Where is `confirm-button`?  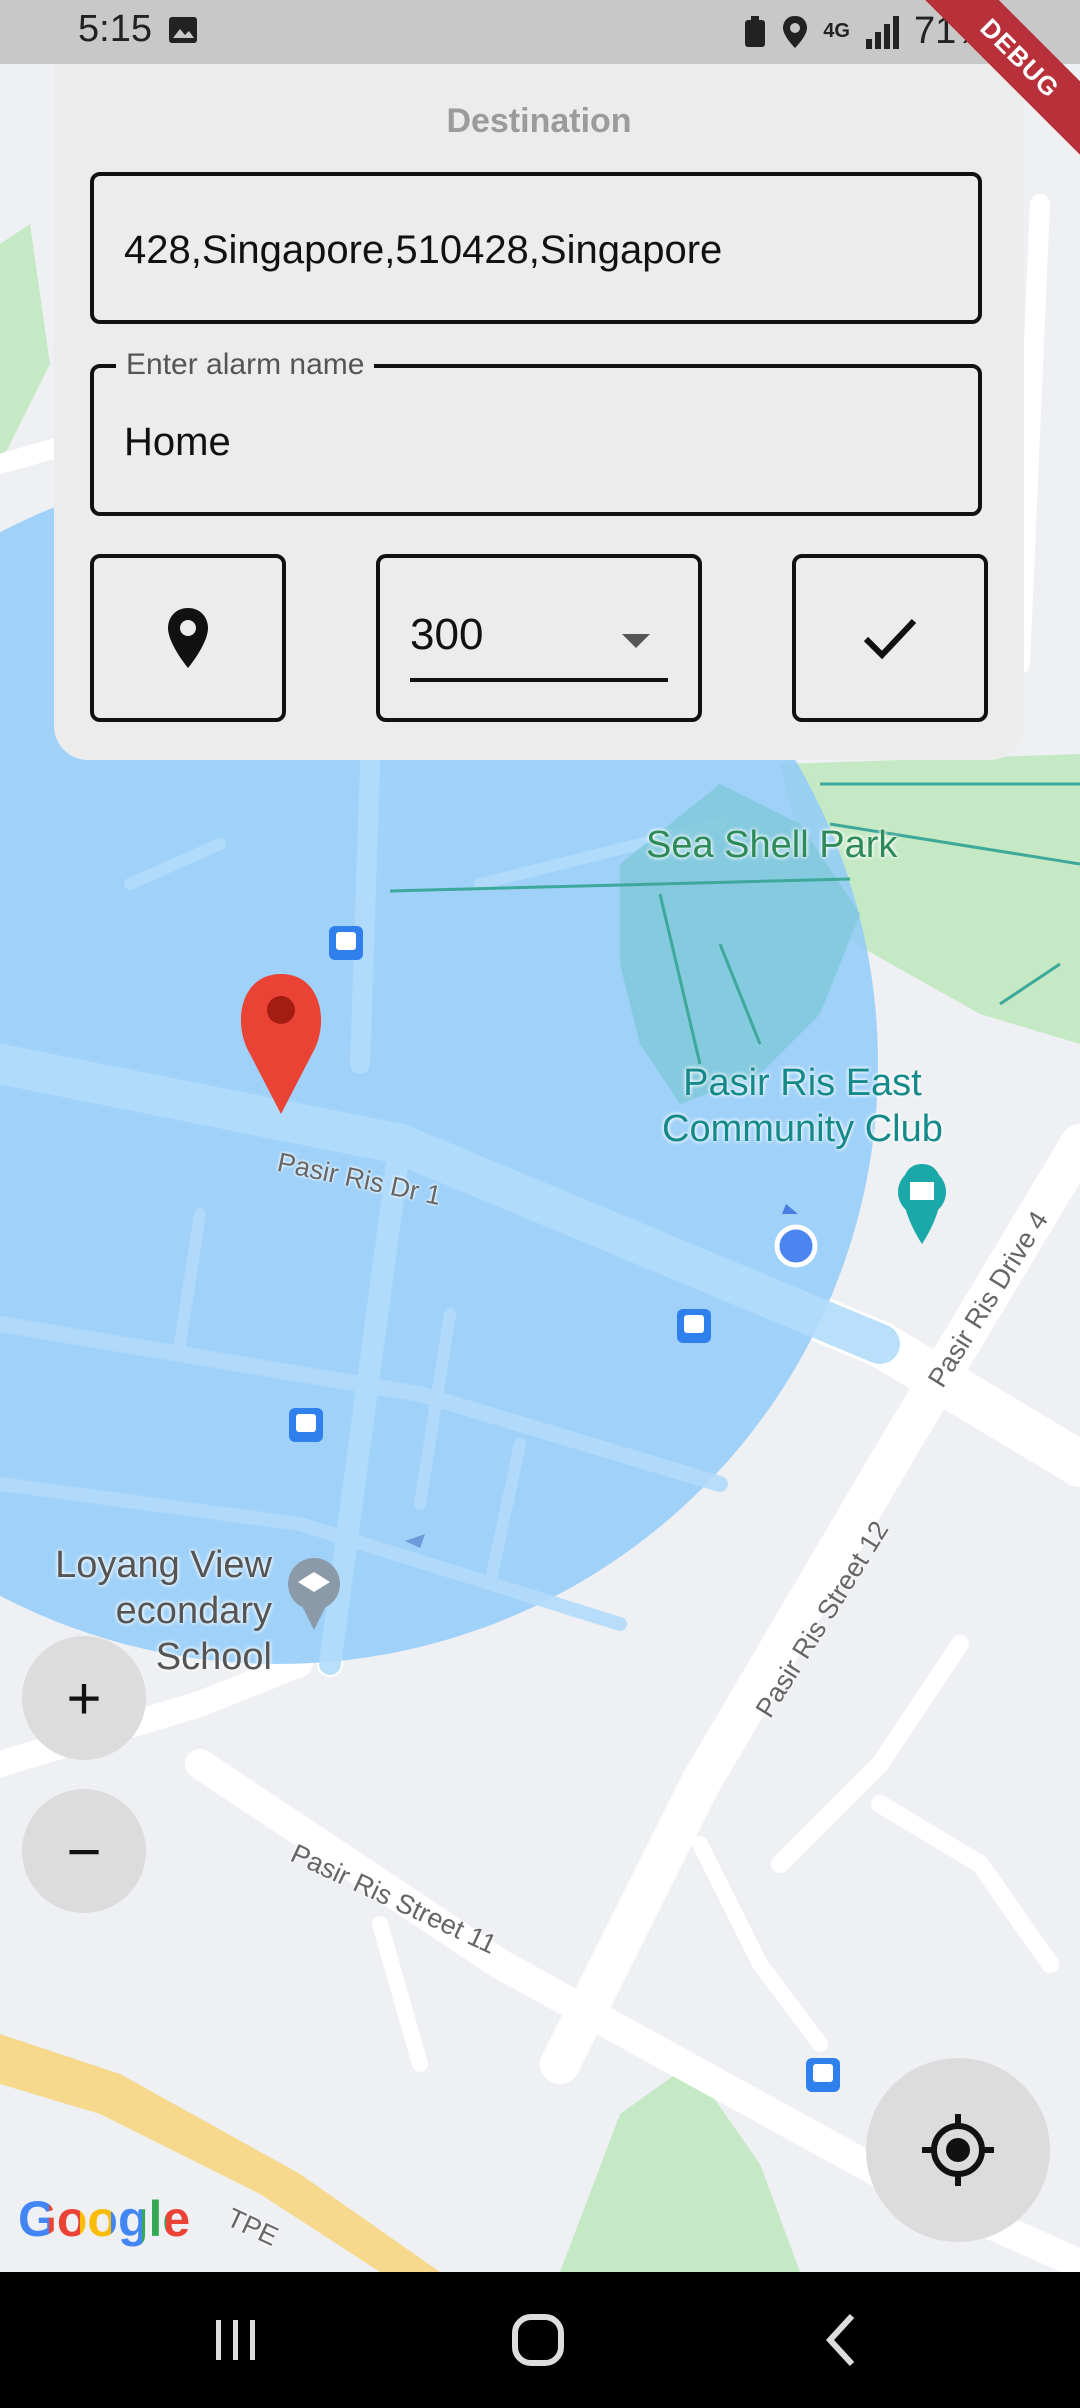 confirm-button is located at coordinates (890, 638).